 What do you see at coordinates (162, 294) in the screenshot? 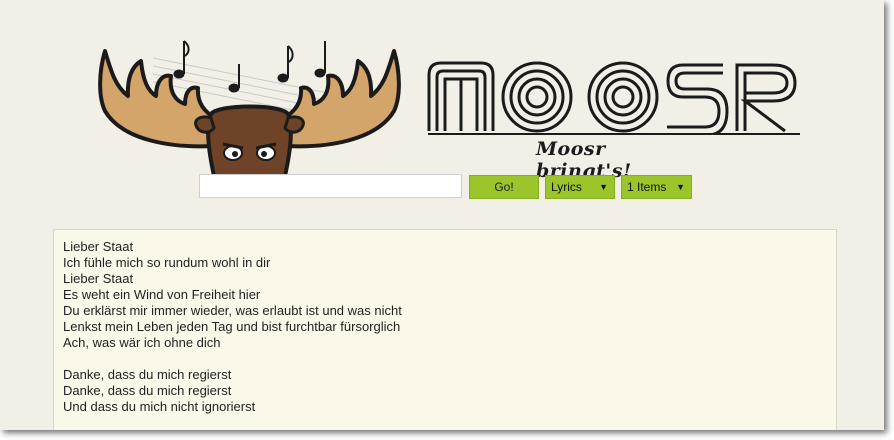
I see `lyrics-line: Es weht ein Wind von Freiheit hier` at bounding box center [162, 294].